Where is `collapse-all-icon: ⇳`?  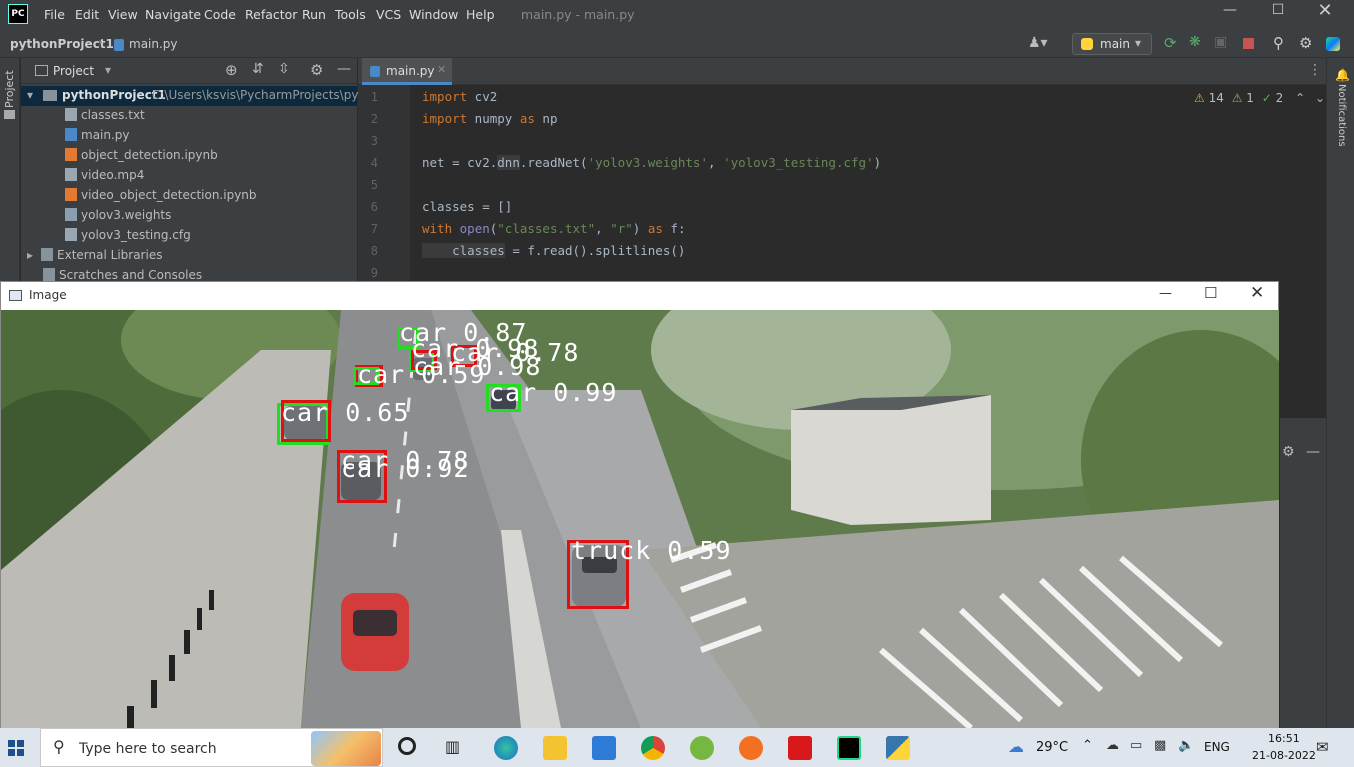
collapse-all-icon: ⇳ is located at coordinates (284, 69).